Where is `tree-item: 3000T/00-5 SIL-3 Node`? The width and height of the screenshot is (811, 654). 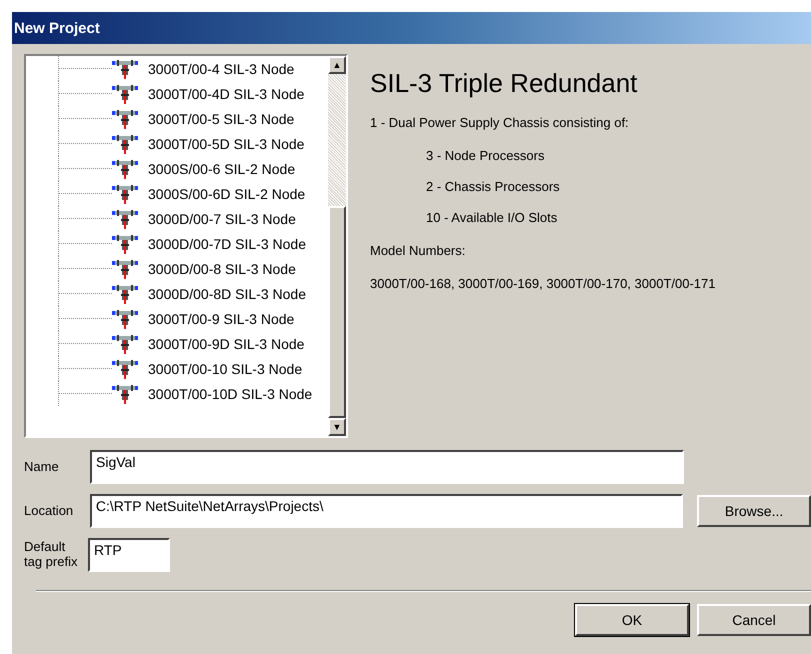
tree-item: 3000T/00-5 SIL-3 Node is located at coordinates (221, 118).